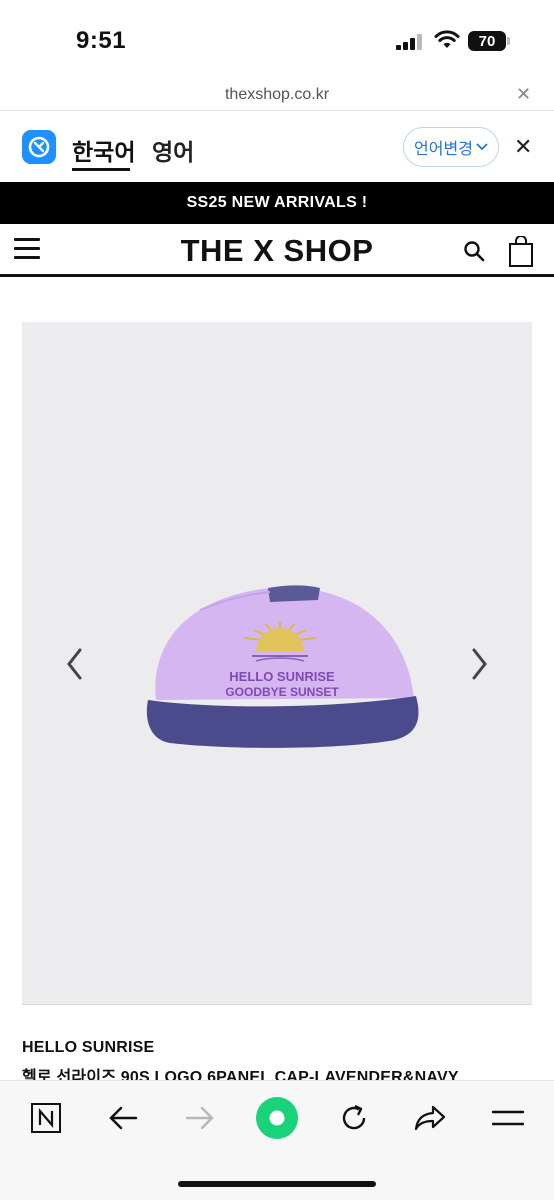  I want to click on translate-app-icon, so click(39, 147).